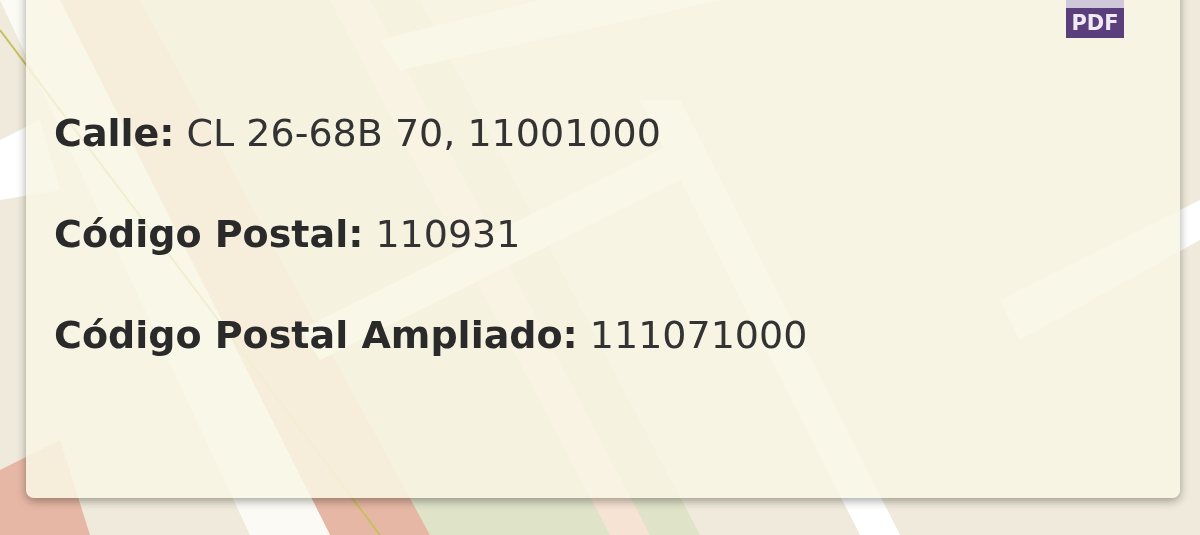  Describe the element at coordinates (209, 234) in the screenshot. I see `field-label: Código Postal:` at that location.